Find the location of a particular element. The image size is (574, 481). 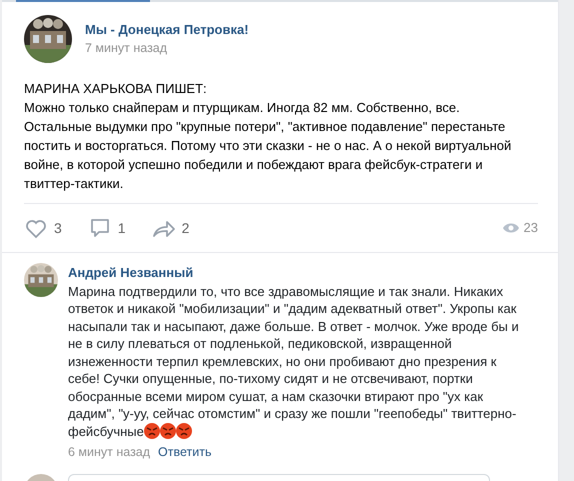

view-count: 23 is located at coordinates (531, 228).